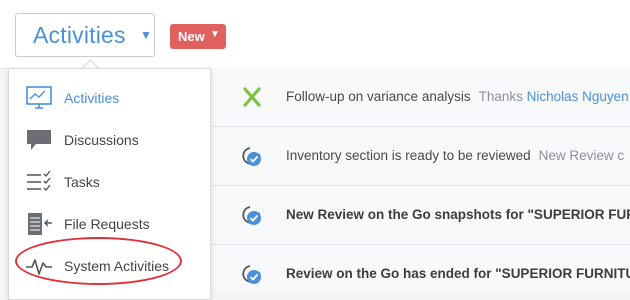 Image resolution: width=630 pixels, height=300 pixels. Describe the element at coordinates (39, 267) in the screenshot. I see `pulse-icon` at that location.